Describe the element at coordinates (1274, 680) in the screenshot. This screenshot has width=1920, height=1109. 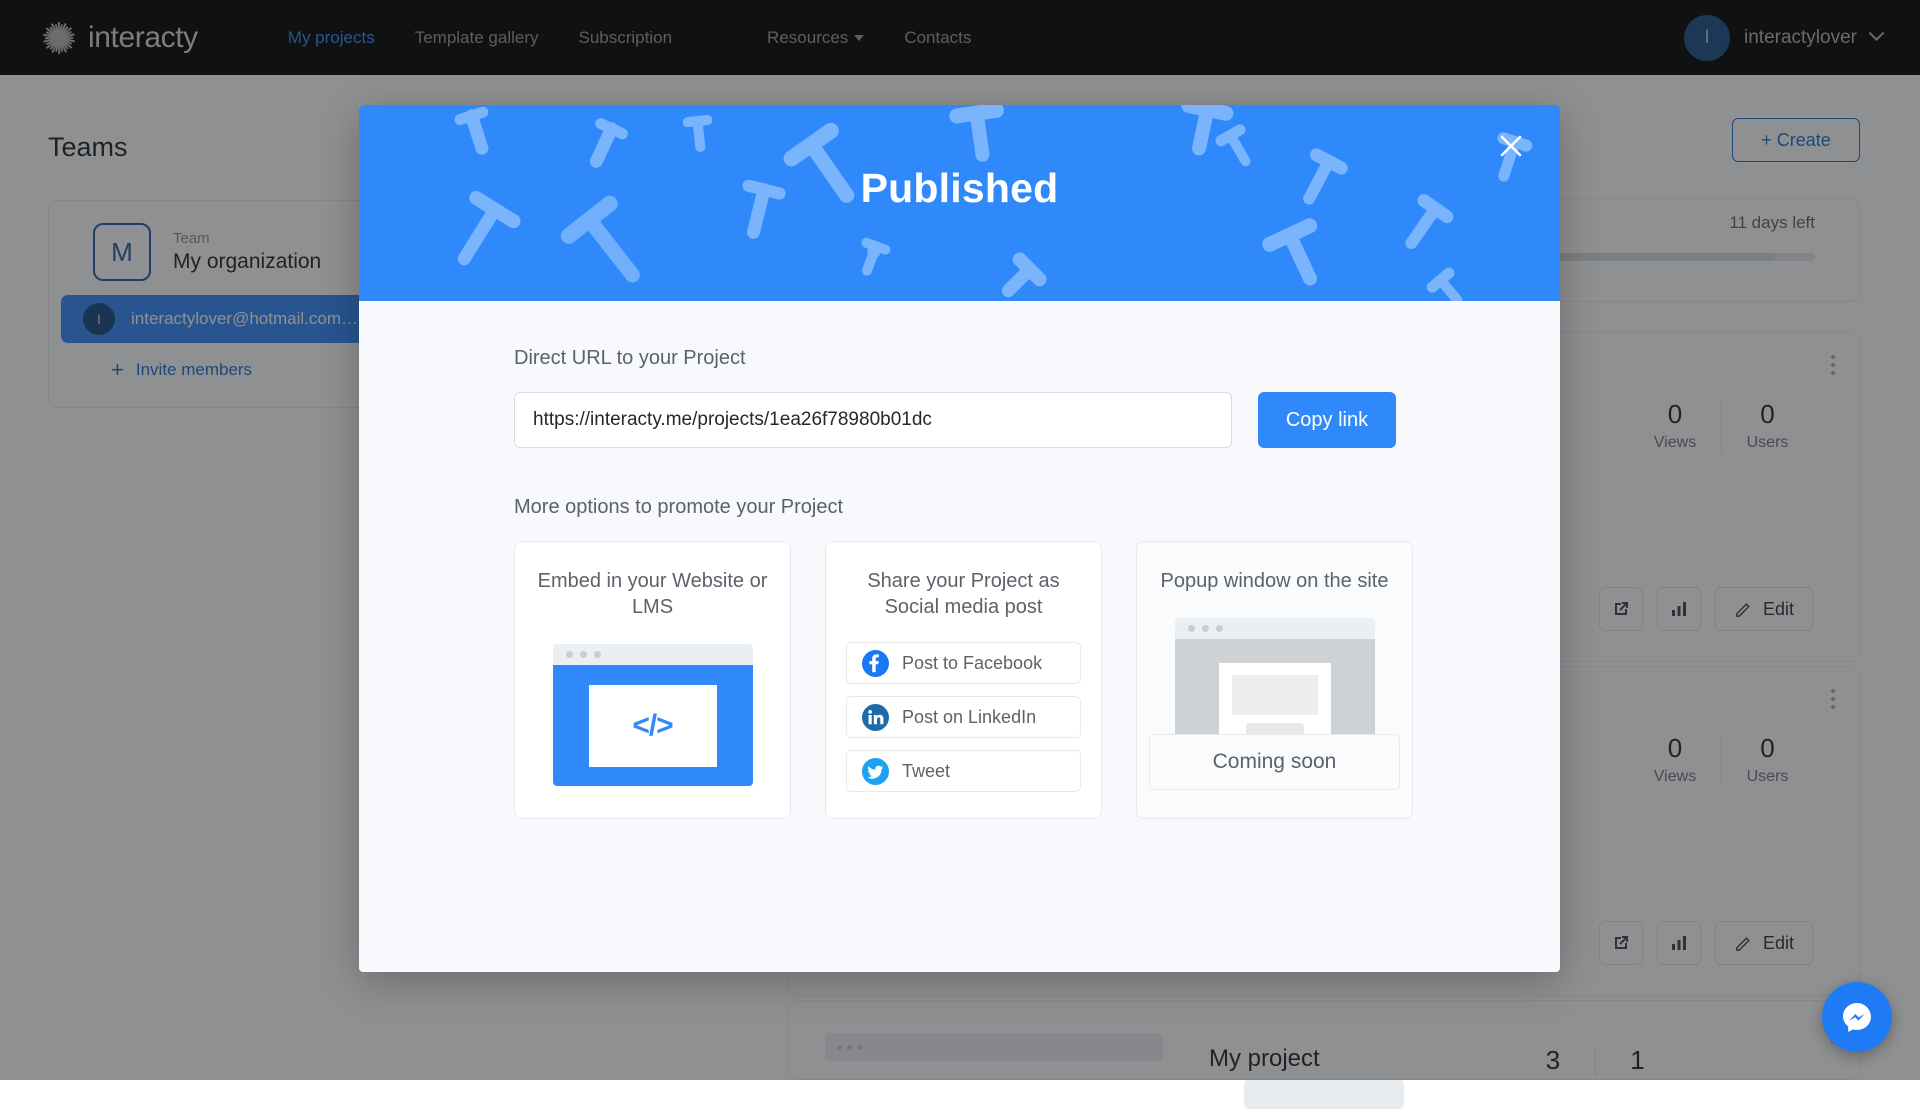
I see `promo-card-popup: Popup window on the site Coming soon` at that location.